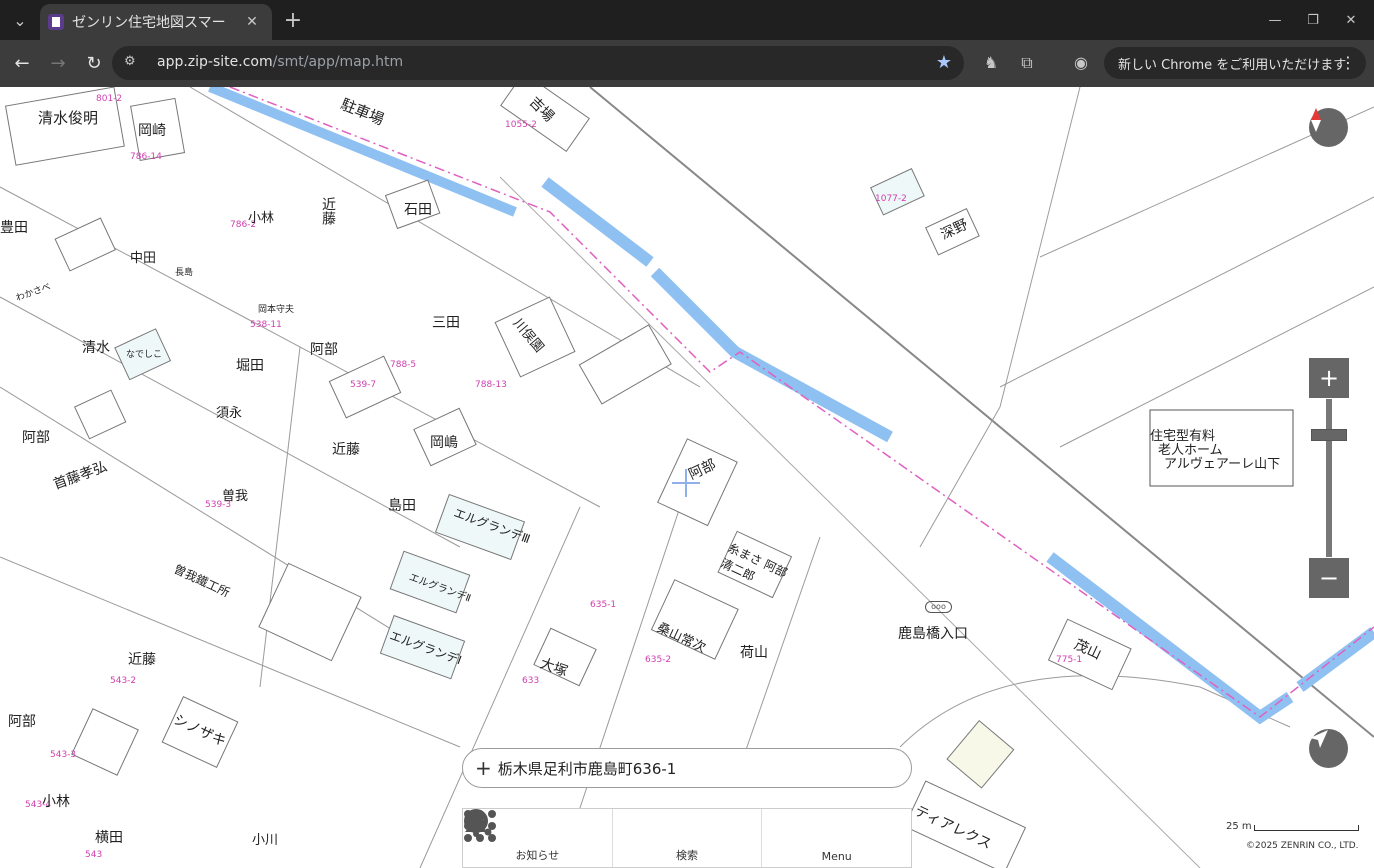  I want to click on map-label: シノザキ, so click(199, 730).